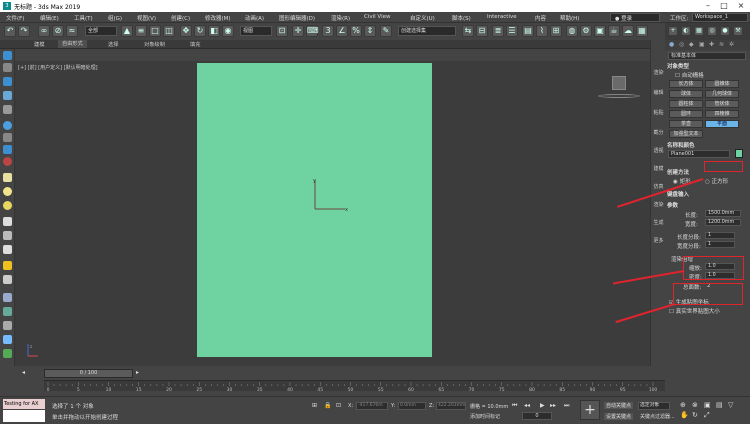 This screenshot has width=750, height=424. What do you see at coordinates (377, 17) in the screenshot?
I see `menu-civil-view: Civil View` at bounding box center [377, 17].